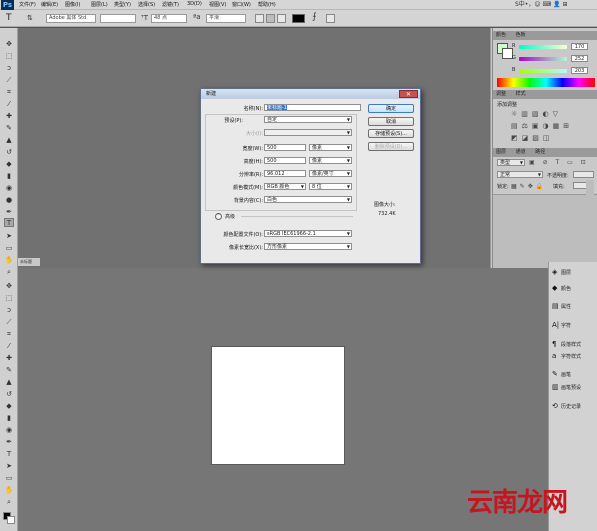  I want to click on resolution-unit-select: 像素/英寸, so click(330, 173).